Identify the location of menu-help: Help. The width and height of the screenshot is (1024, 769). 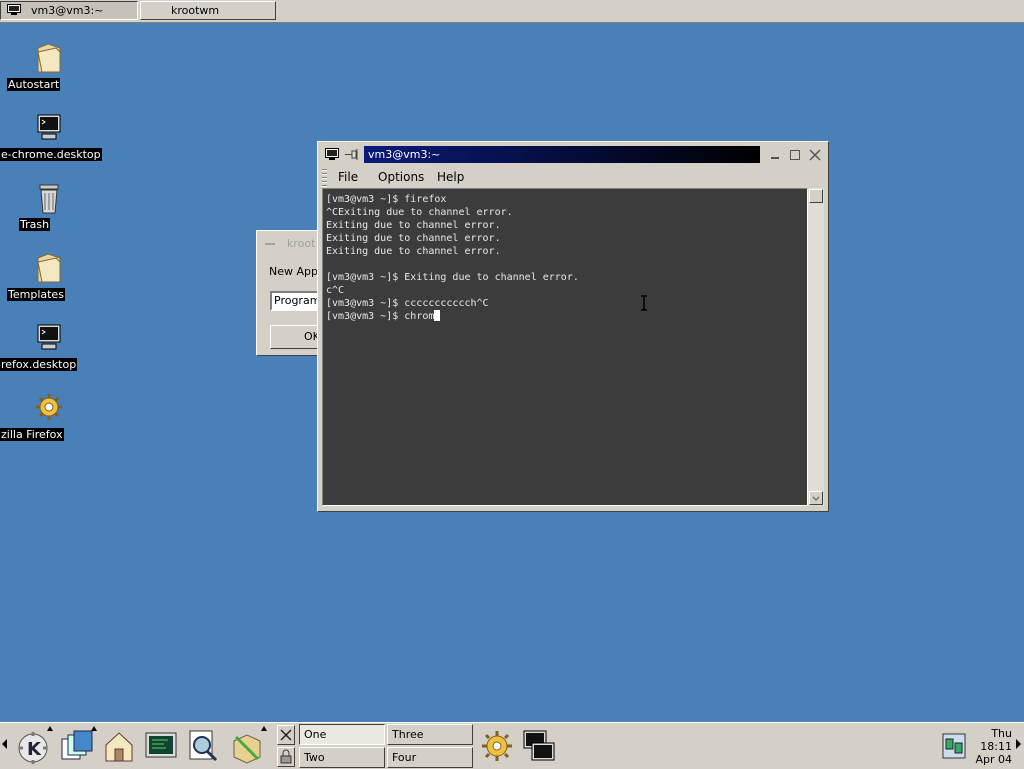
(450, 177).